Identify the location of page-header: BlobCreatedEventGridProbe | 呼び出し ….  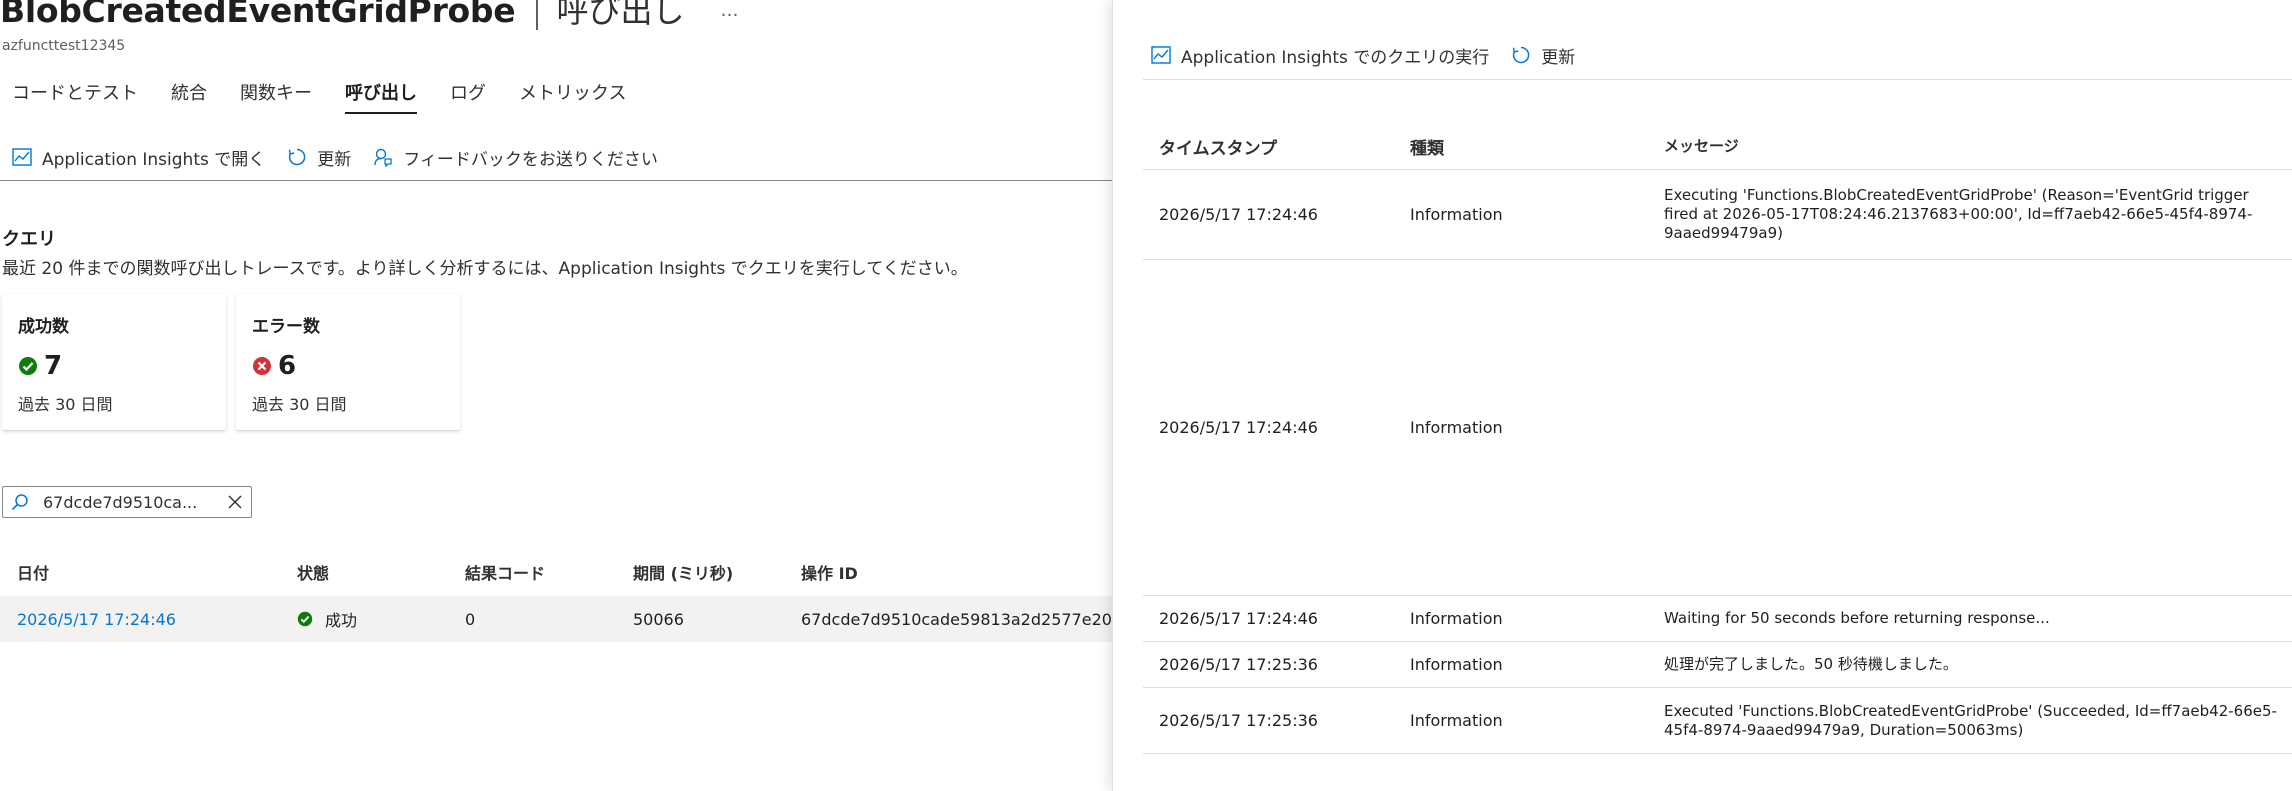
(370, 16).